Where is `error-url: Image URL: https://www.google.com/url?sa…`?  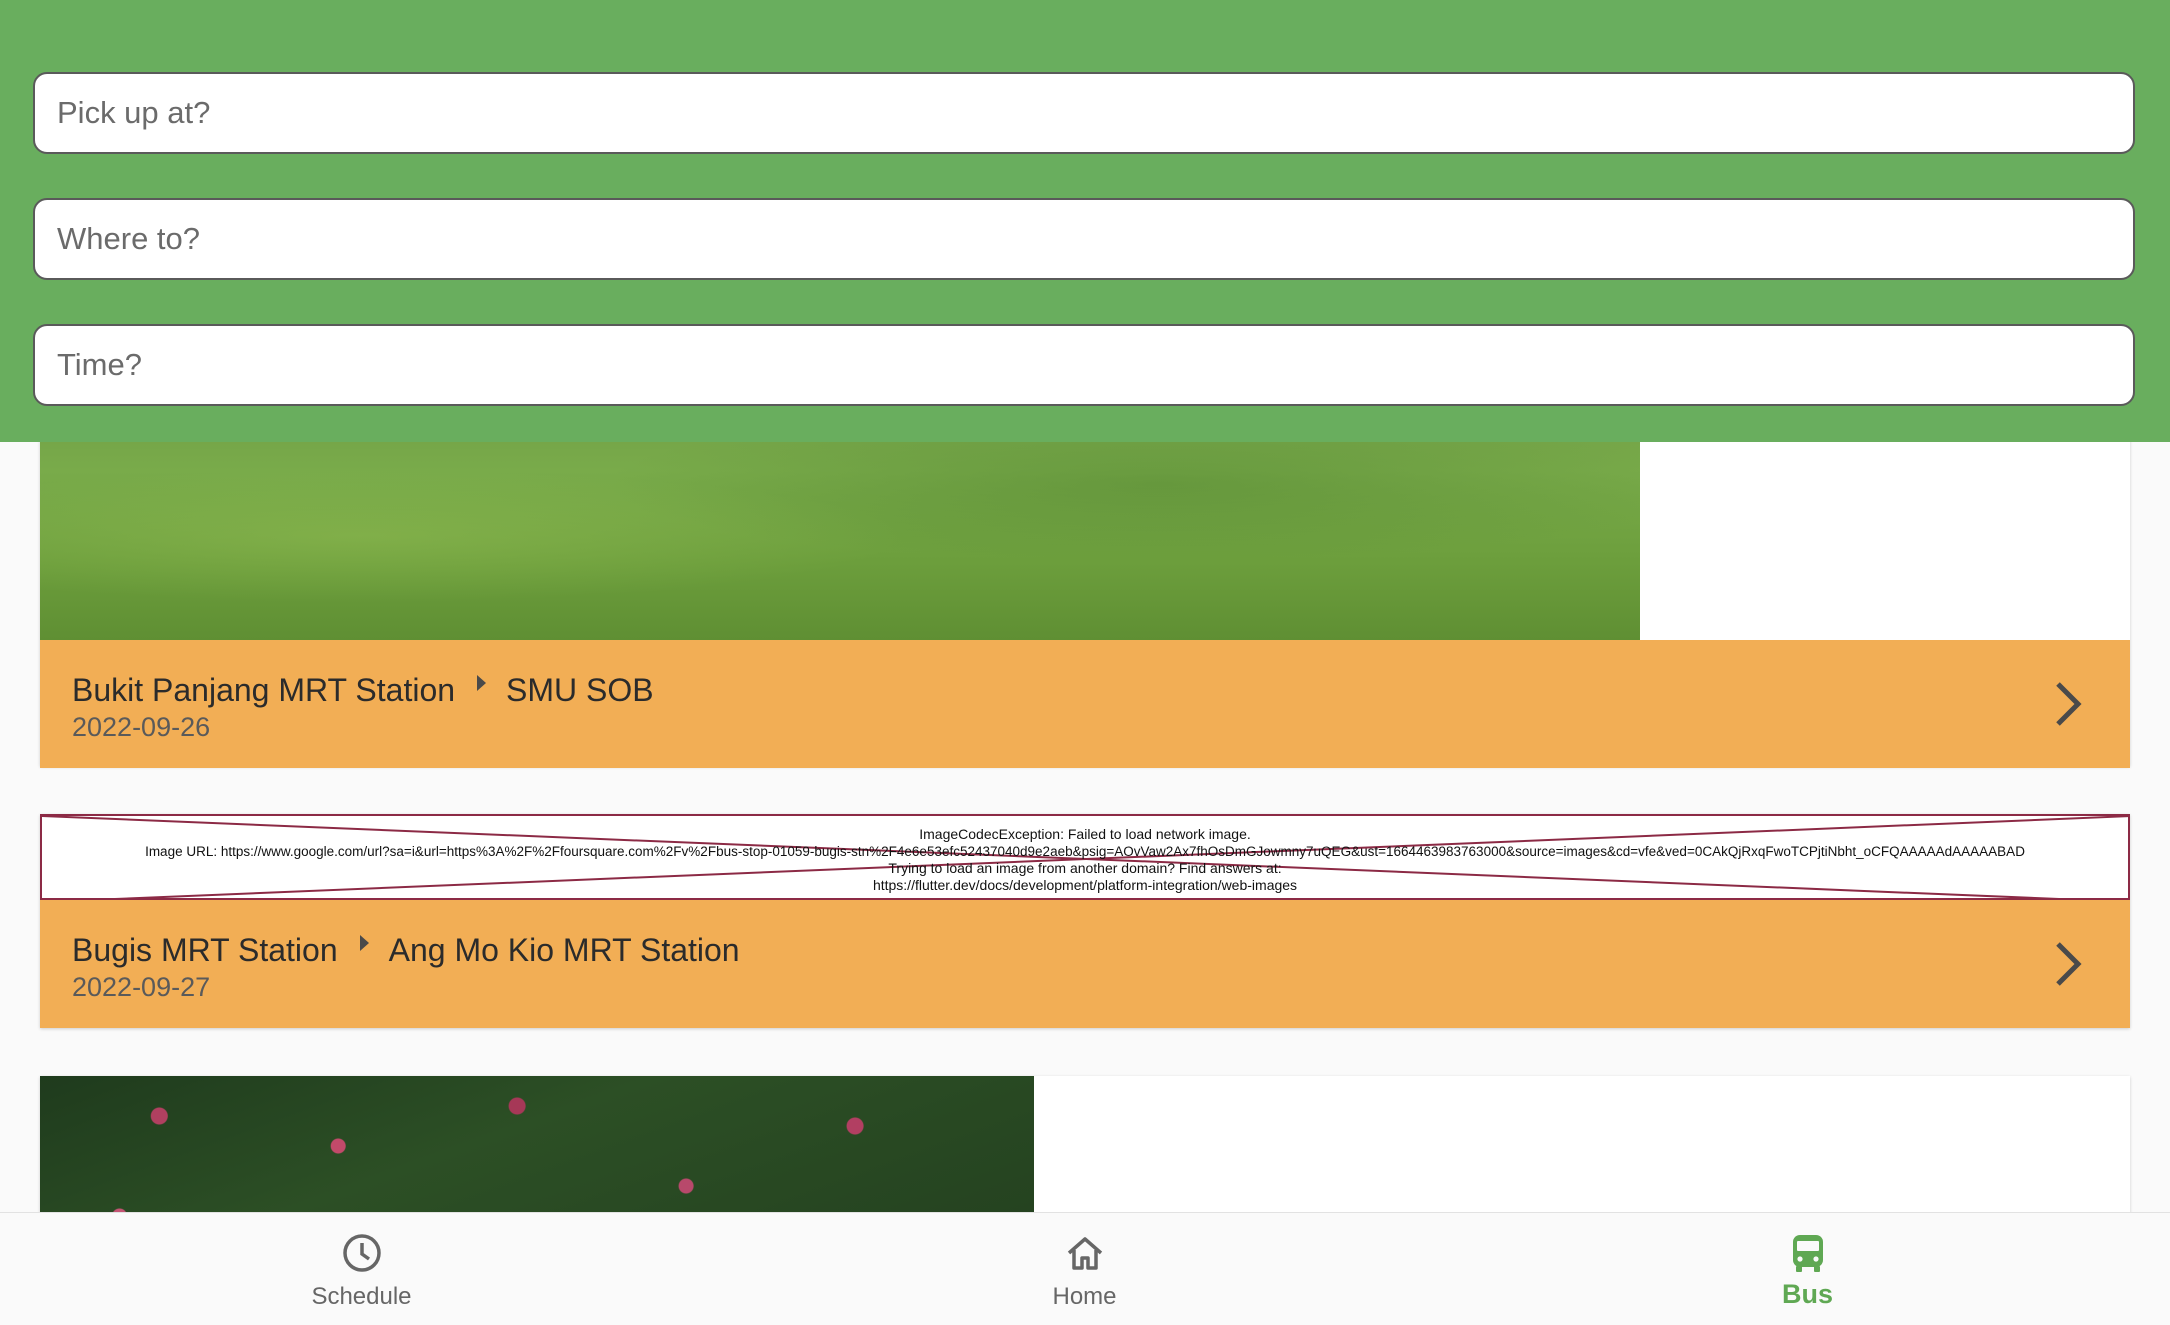
error-url: Image URL: https://www.google.com/url?sa… is located at coordinates (1085, 851).